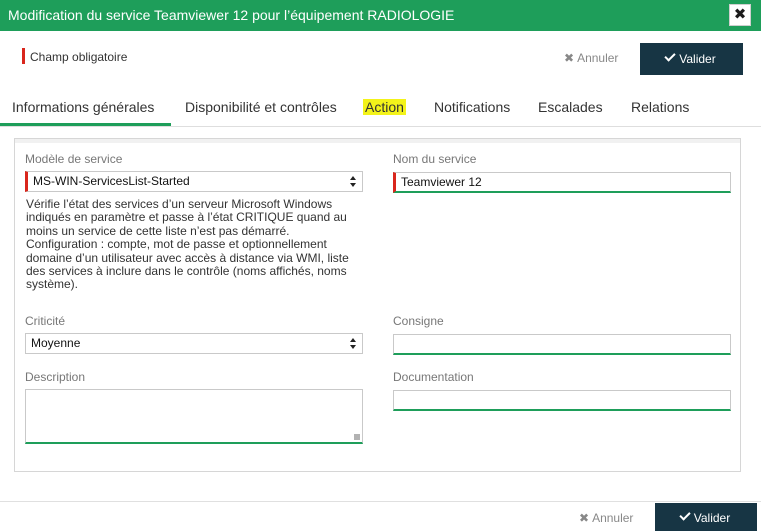 The image size is (761, 531). I want to click on cancel-button-bottom: ✖ Annuler, so click(606, 518).